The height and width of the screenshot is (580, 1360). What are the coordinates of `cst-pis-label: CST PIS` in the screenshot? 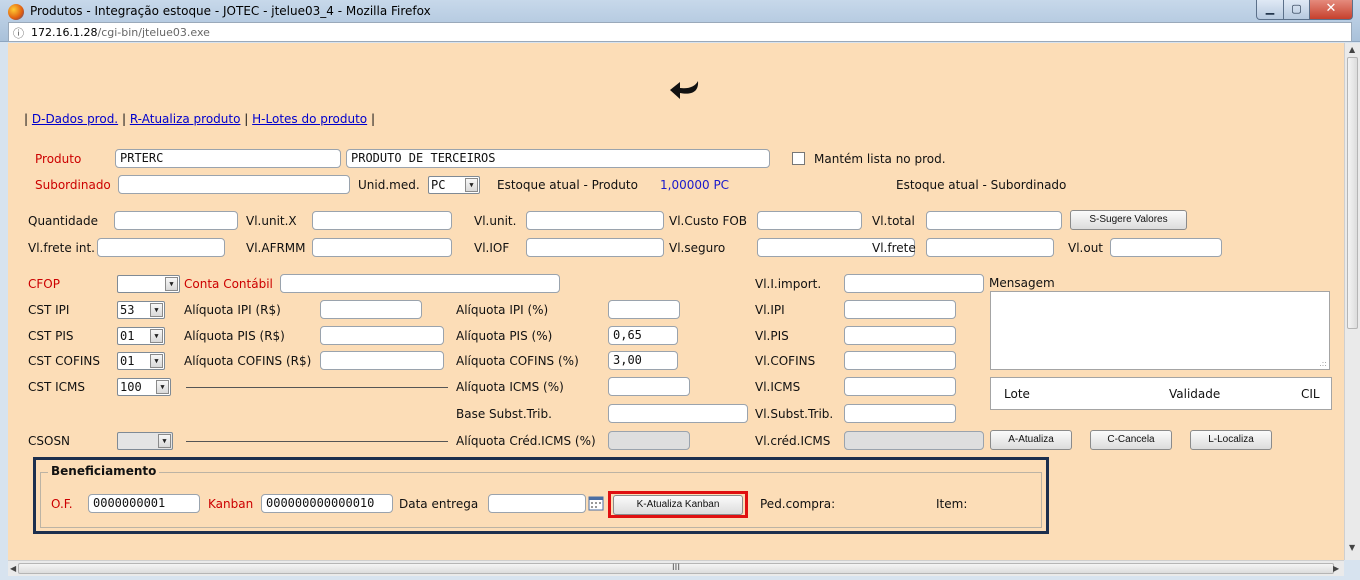 It's located at (51, 336).